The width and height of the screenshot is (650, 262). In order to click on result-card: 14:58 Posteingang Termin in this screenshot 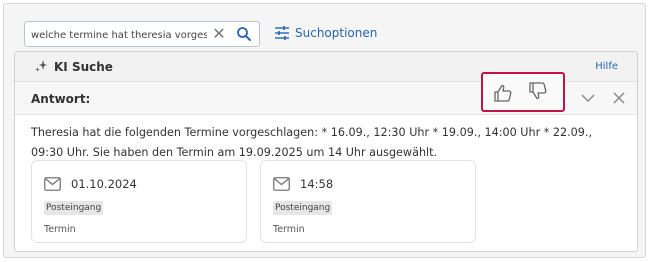, I will do `click(368, 201)`.